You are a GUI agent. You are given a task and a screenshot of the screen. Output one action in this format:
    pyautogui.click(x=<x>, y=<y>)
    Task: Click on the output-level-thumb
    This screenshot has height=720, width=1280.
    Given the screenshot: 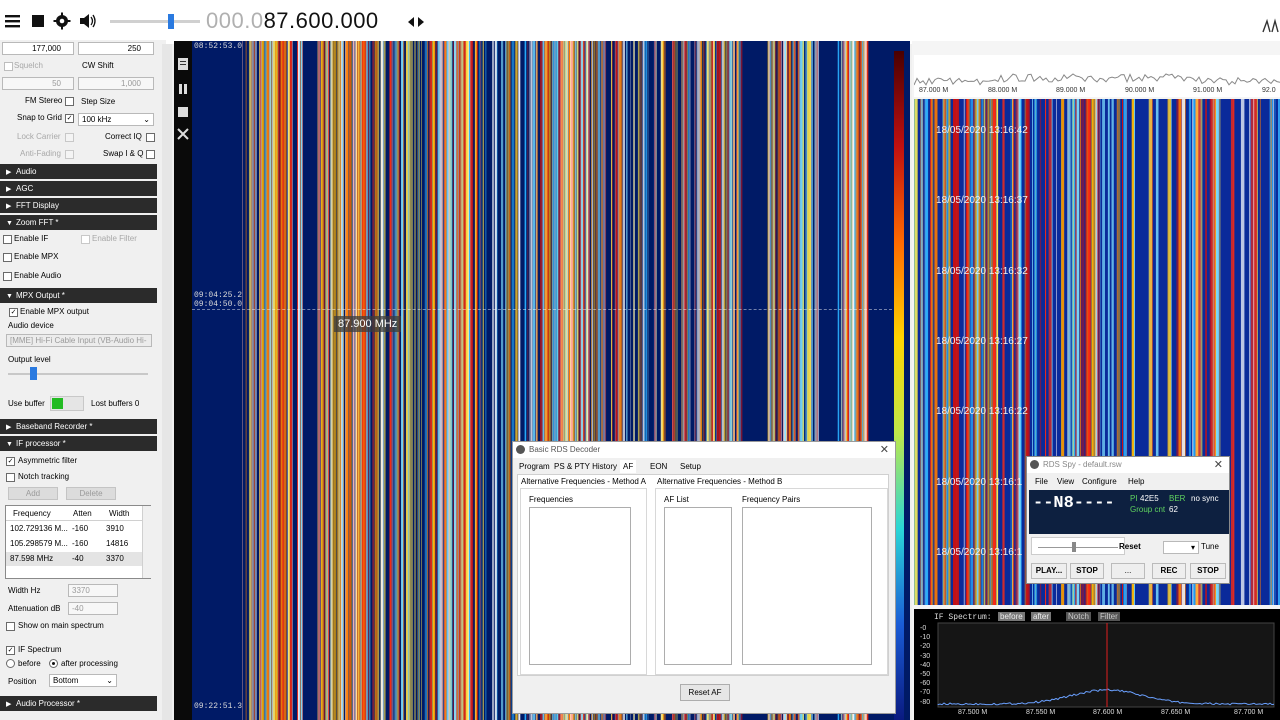 What is the action you would take?
    pyautogui.click(x=33, y=373)
    